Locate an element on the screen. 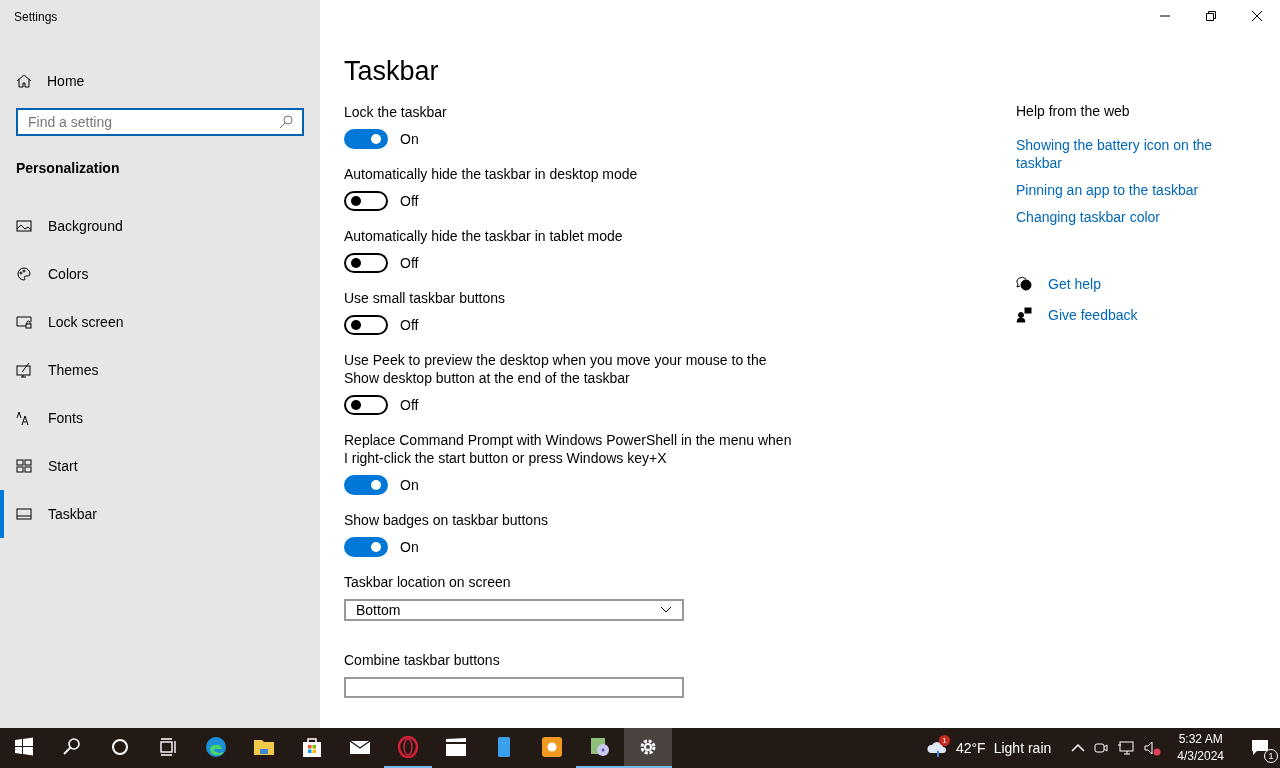  nav-item: Colors is located at coordinates (160, 274).